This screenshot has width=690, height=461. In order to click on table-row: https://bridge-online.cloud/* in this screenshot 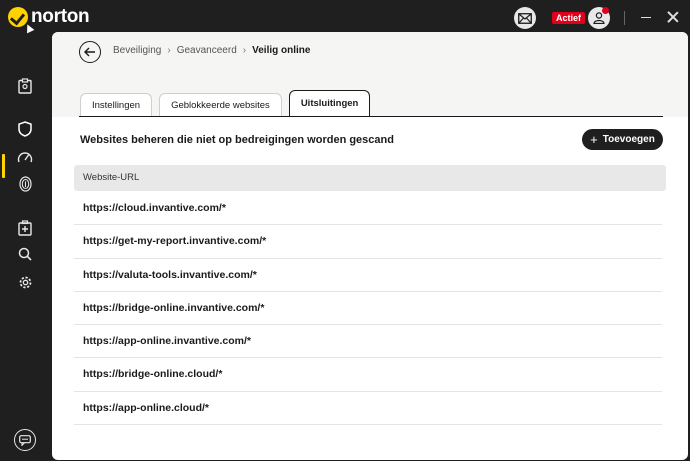, I will do `click(368, 375)`.